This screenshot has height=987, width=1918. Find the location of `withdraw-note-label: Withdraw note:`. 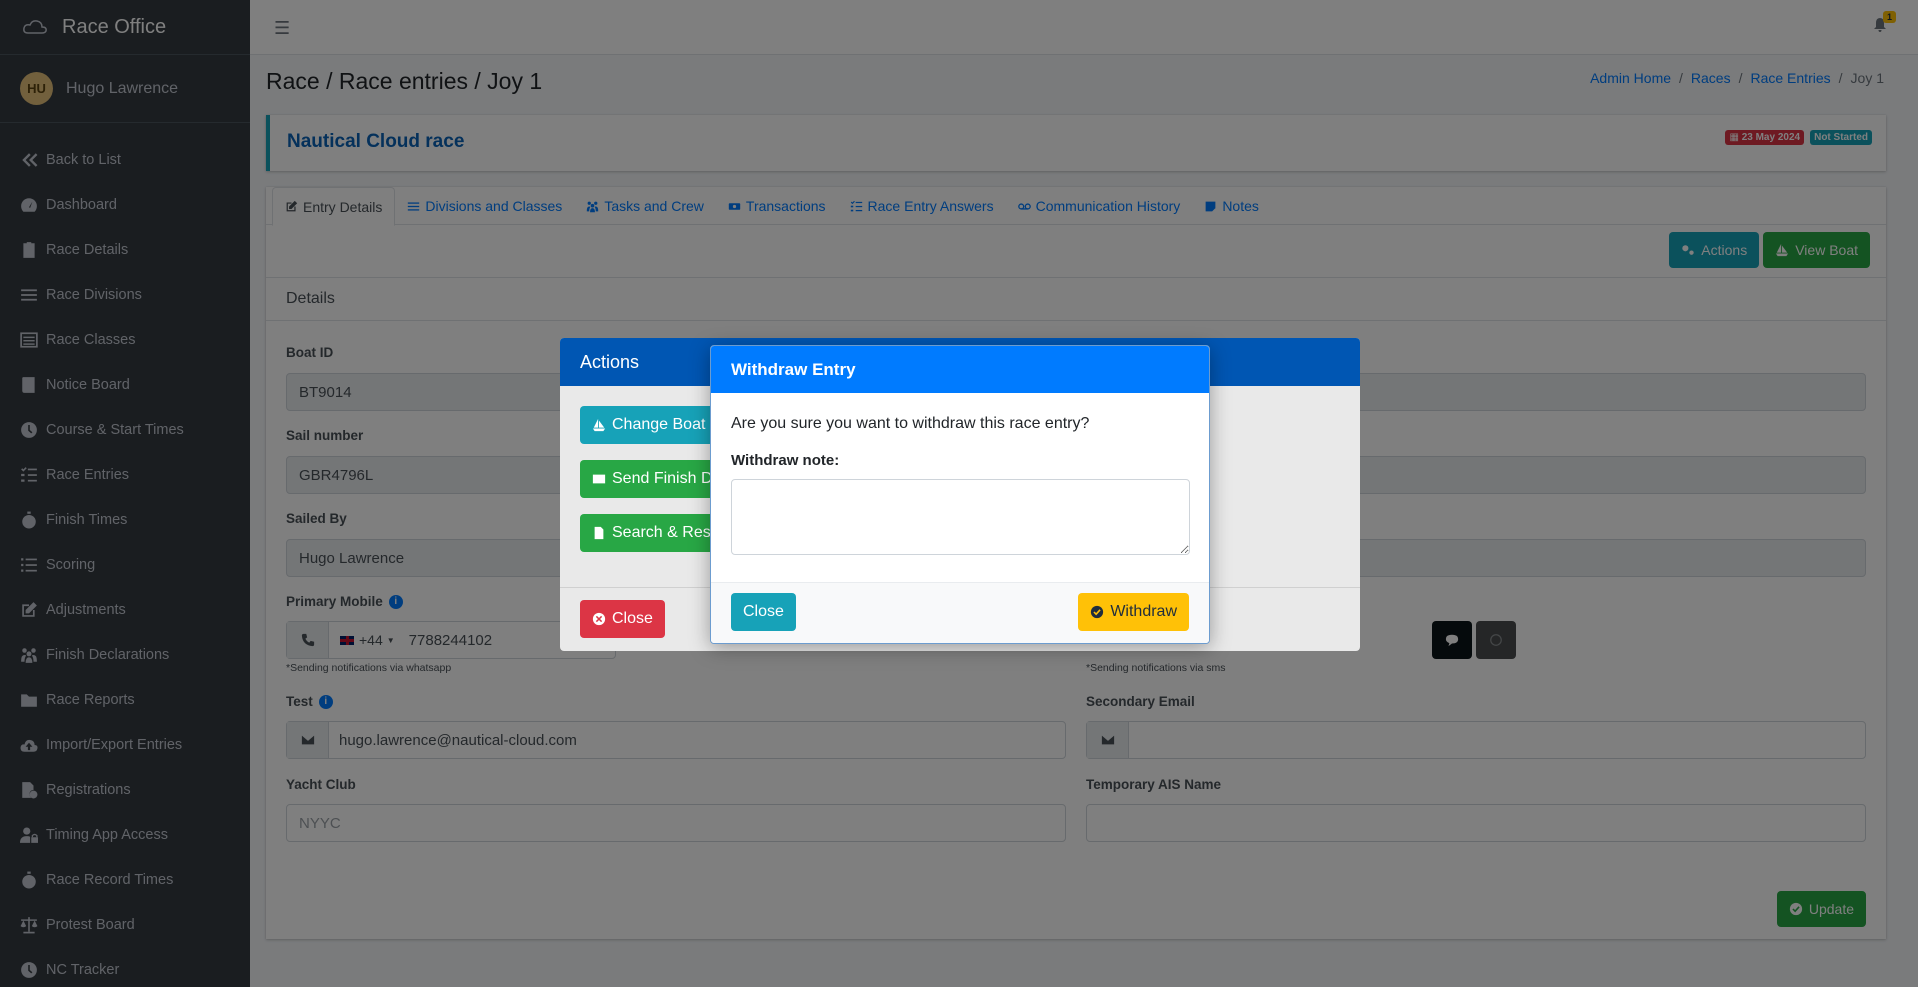

withdraw-note-label: Withdraw note: is located at coordinates (785, 460).